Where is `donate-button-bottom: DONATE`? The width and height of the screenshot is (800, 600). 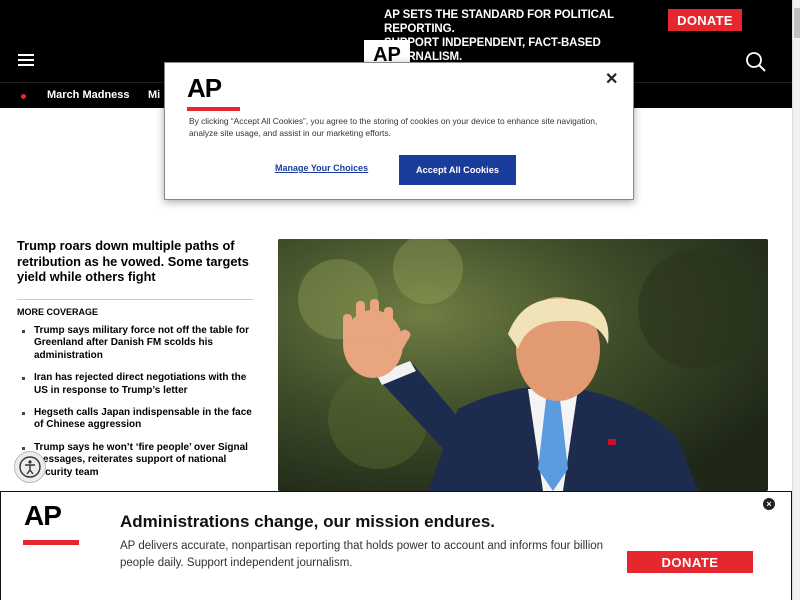 donate-button-bottom: DONATE is located at coordinates (690, 562).